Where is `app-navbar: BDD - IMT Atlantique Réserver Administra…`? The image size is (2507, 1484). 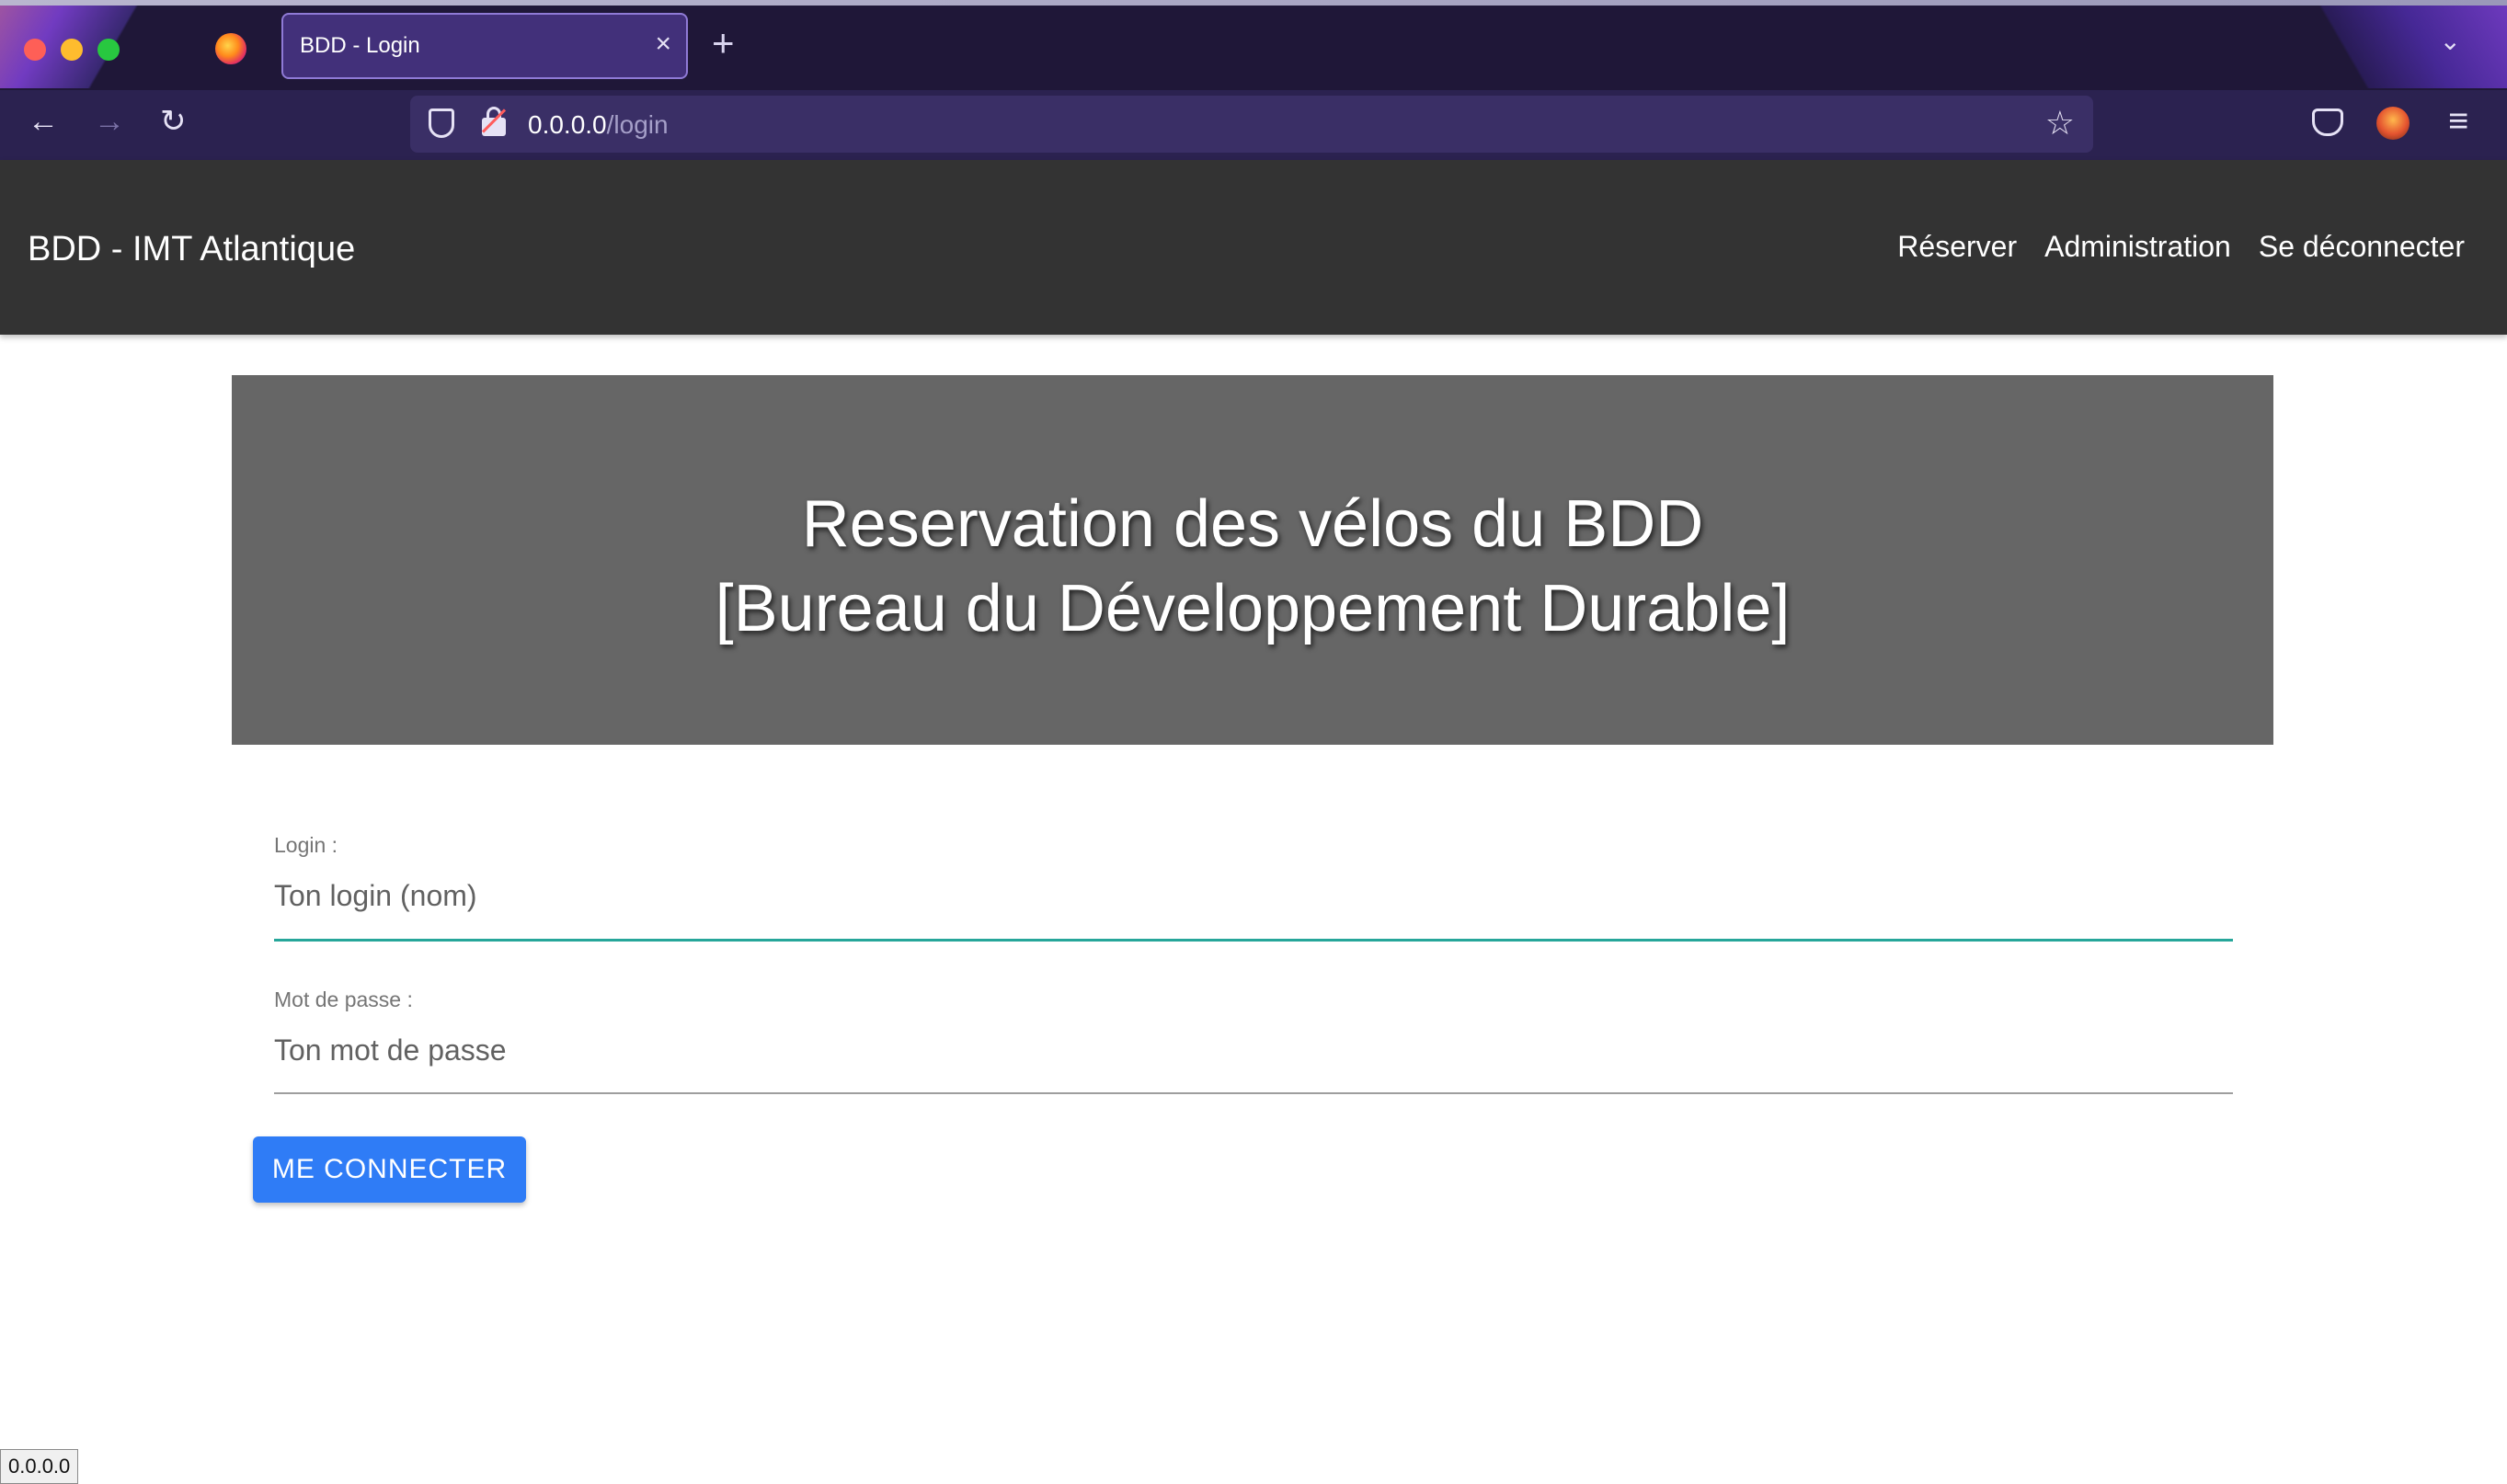 app-navbar: BDD - IMT Atlantique Réserver Administra… is located at coordinates (1253, 248).